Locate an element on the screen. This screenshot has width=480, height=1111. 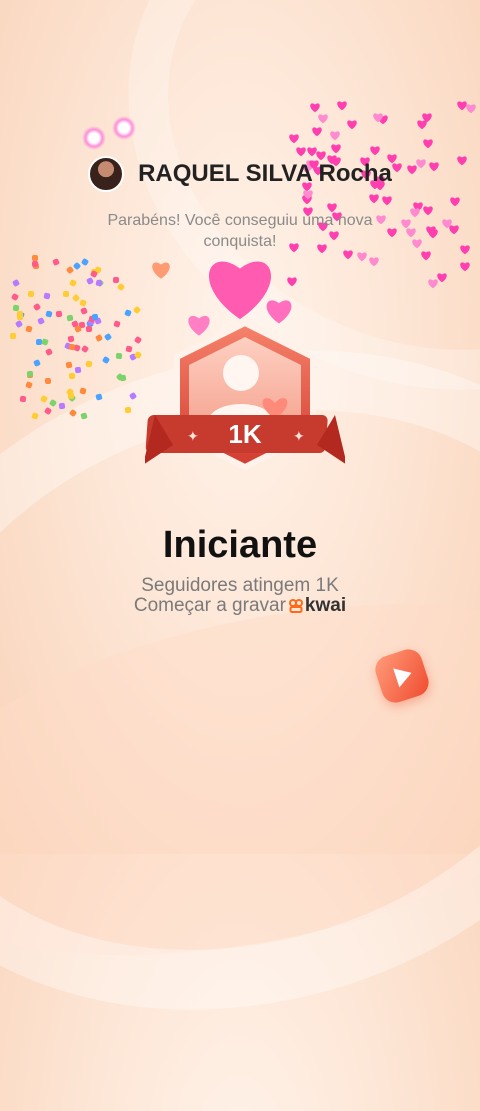
avatar is located at coordinates (106, 174).